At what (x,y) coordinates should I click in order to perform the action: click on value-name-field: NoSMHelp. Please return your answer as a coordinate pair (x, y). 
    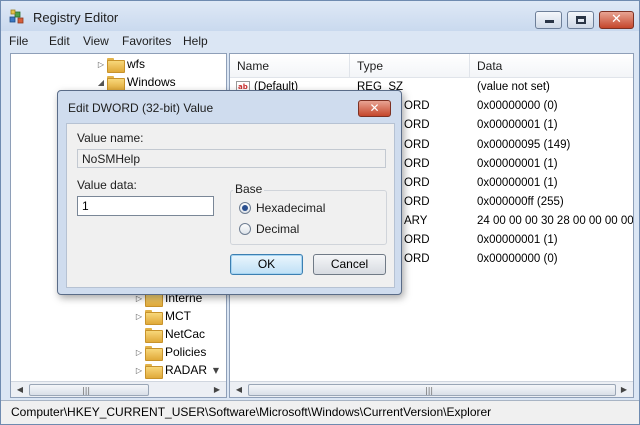
    Looking at the image, I should click on (231, 158).